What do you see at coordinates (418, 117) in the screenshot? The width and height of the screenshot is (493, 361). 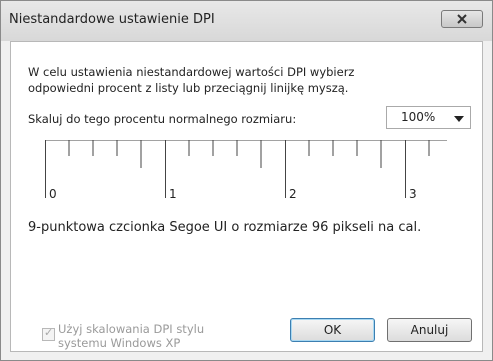 I see `scale-value: 100%` at bounding box center [418, 117].